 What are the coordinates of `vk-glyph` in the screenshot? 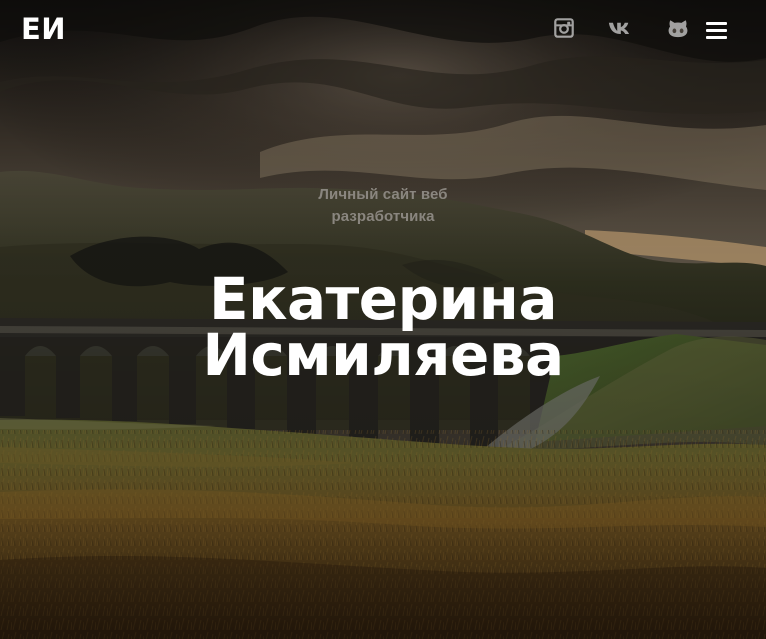 It's located at (619, 28).